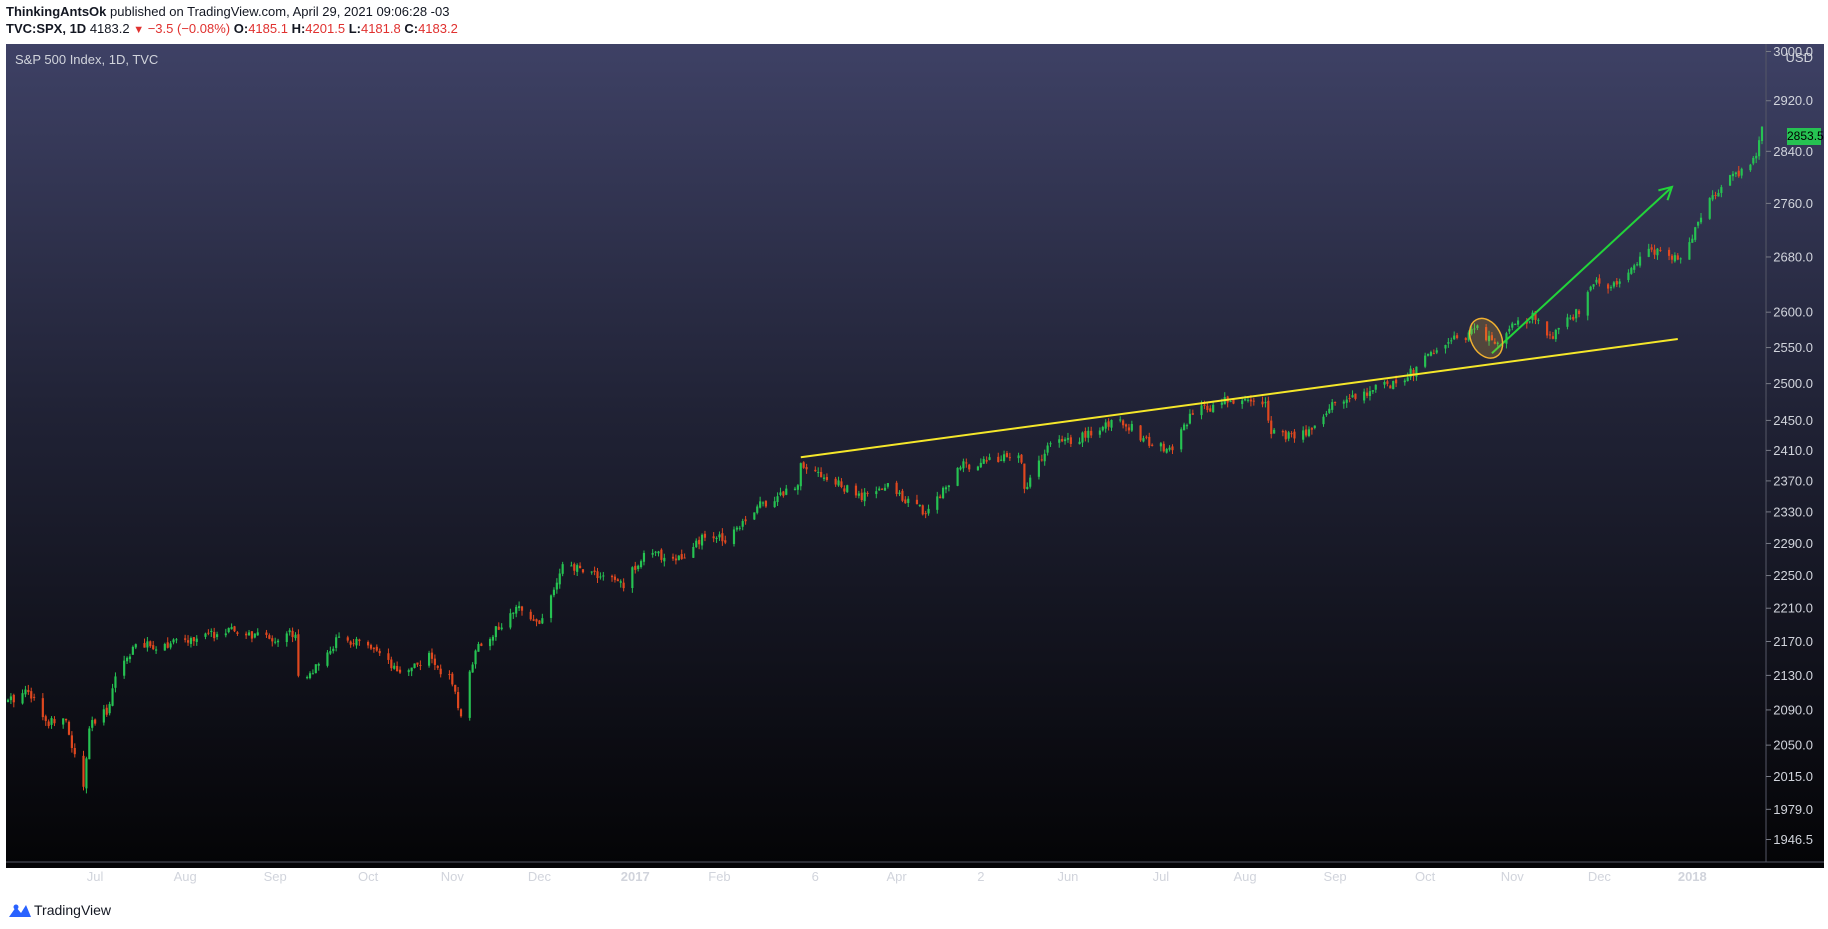  Describe the element at coordinates (1793, 641) in the screenshot. I see `price-tick-label: 2170.0` at that location.